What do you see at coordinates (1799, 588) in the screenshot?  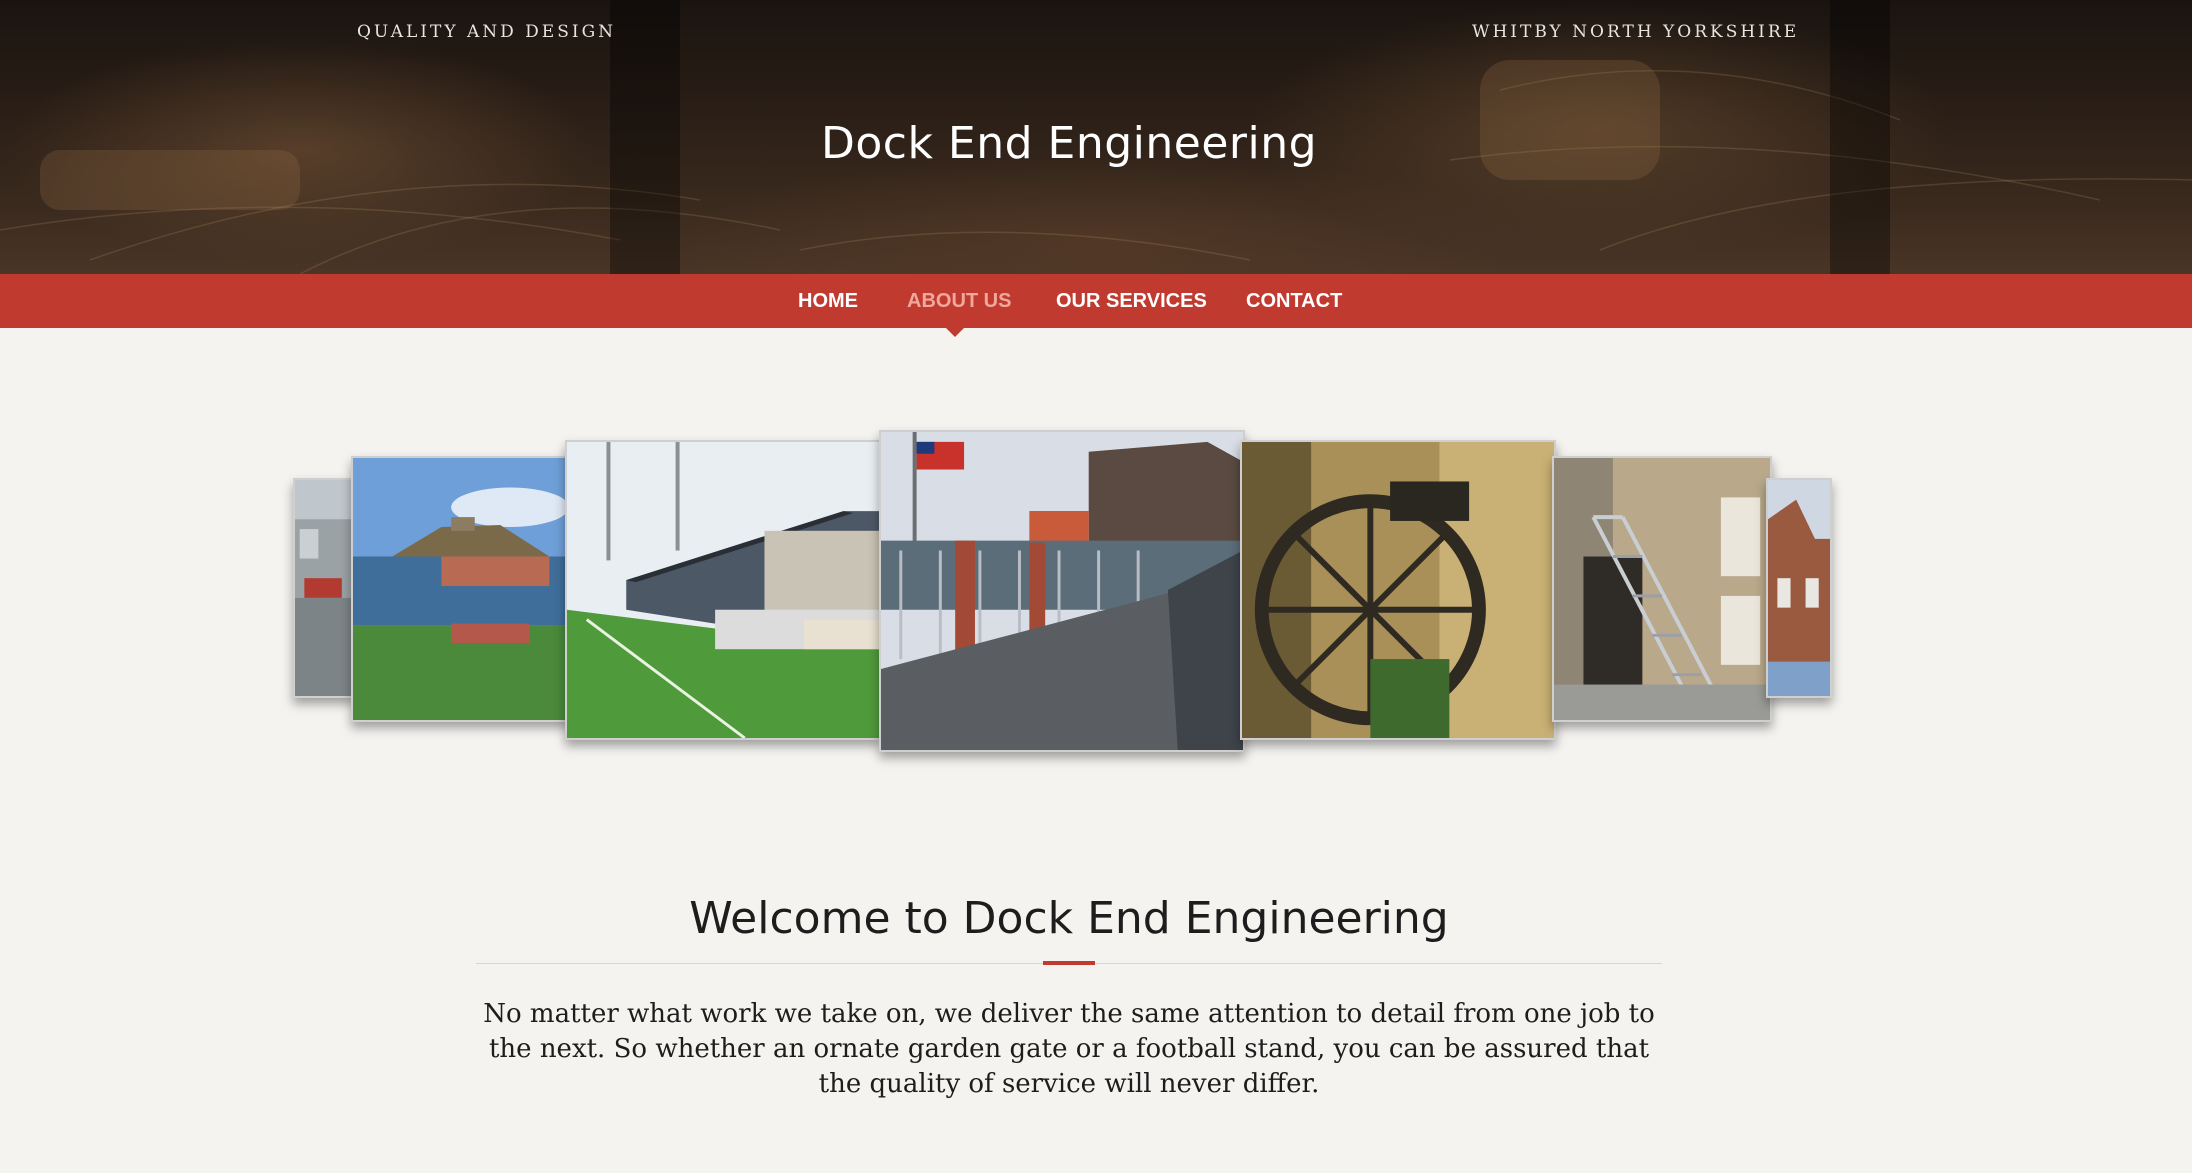 I see `carousel-slide-brick-building` at bounding box center [1799, 588].